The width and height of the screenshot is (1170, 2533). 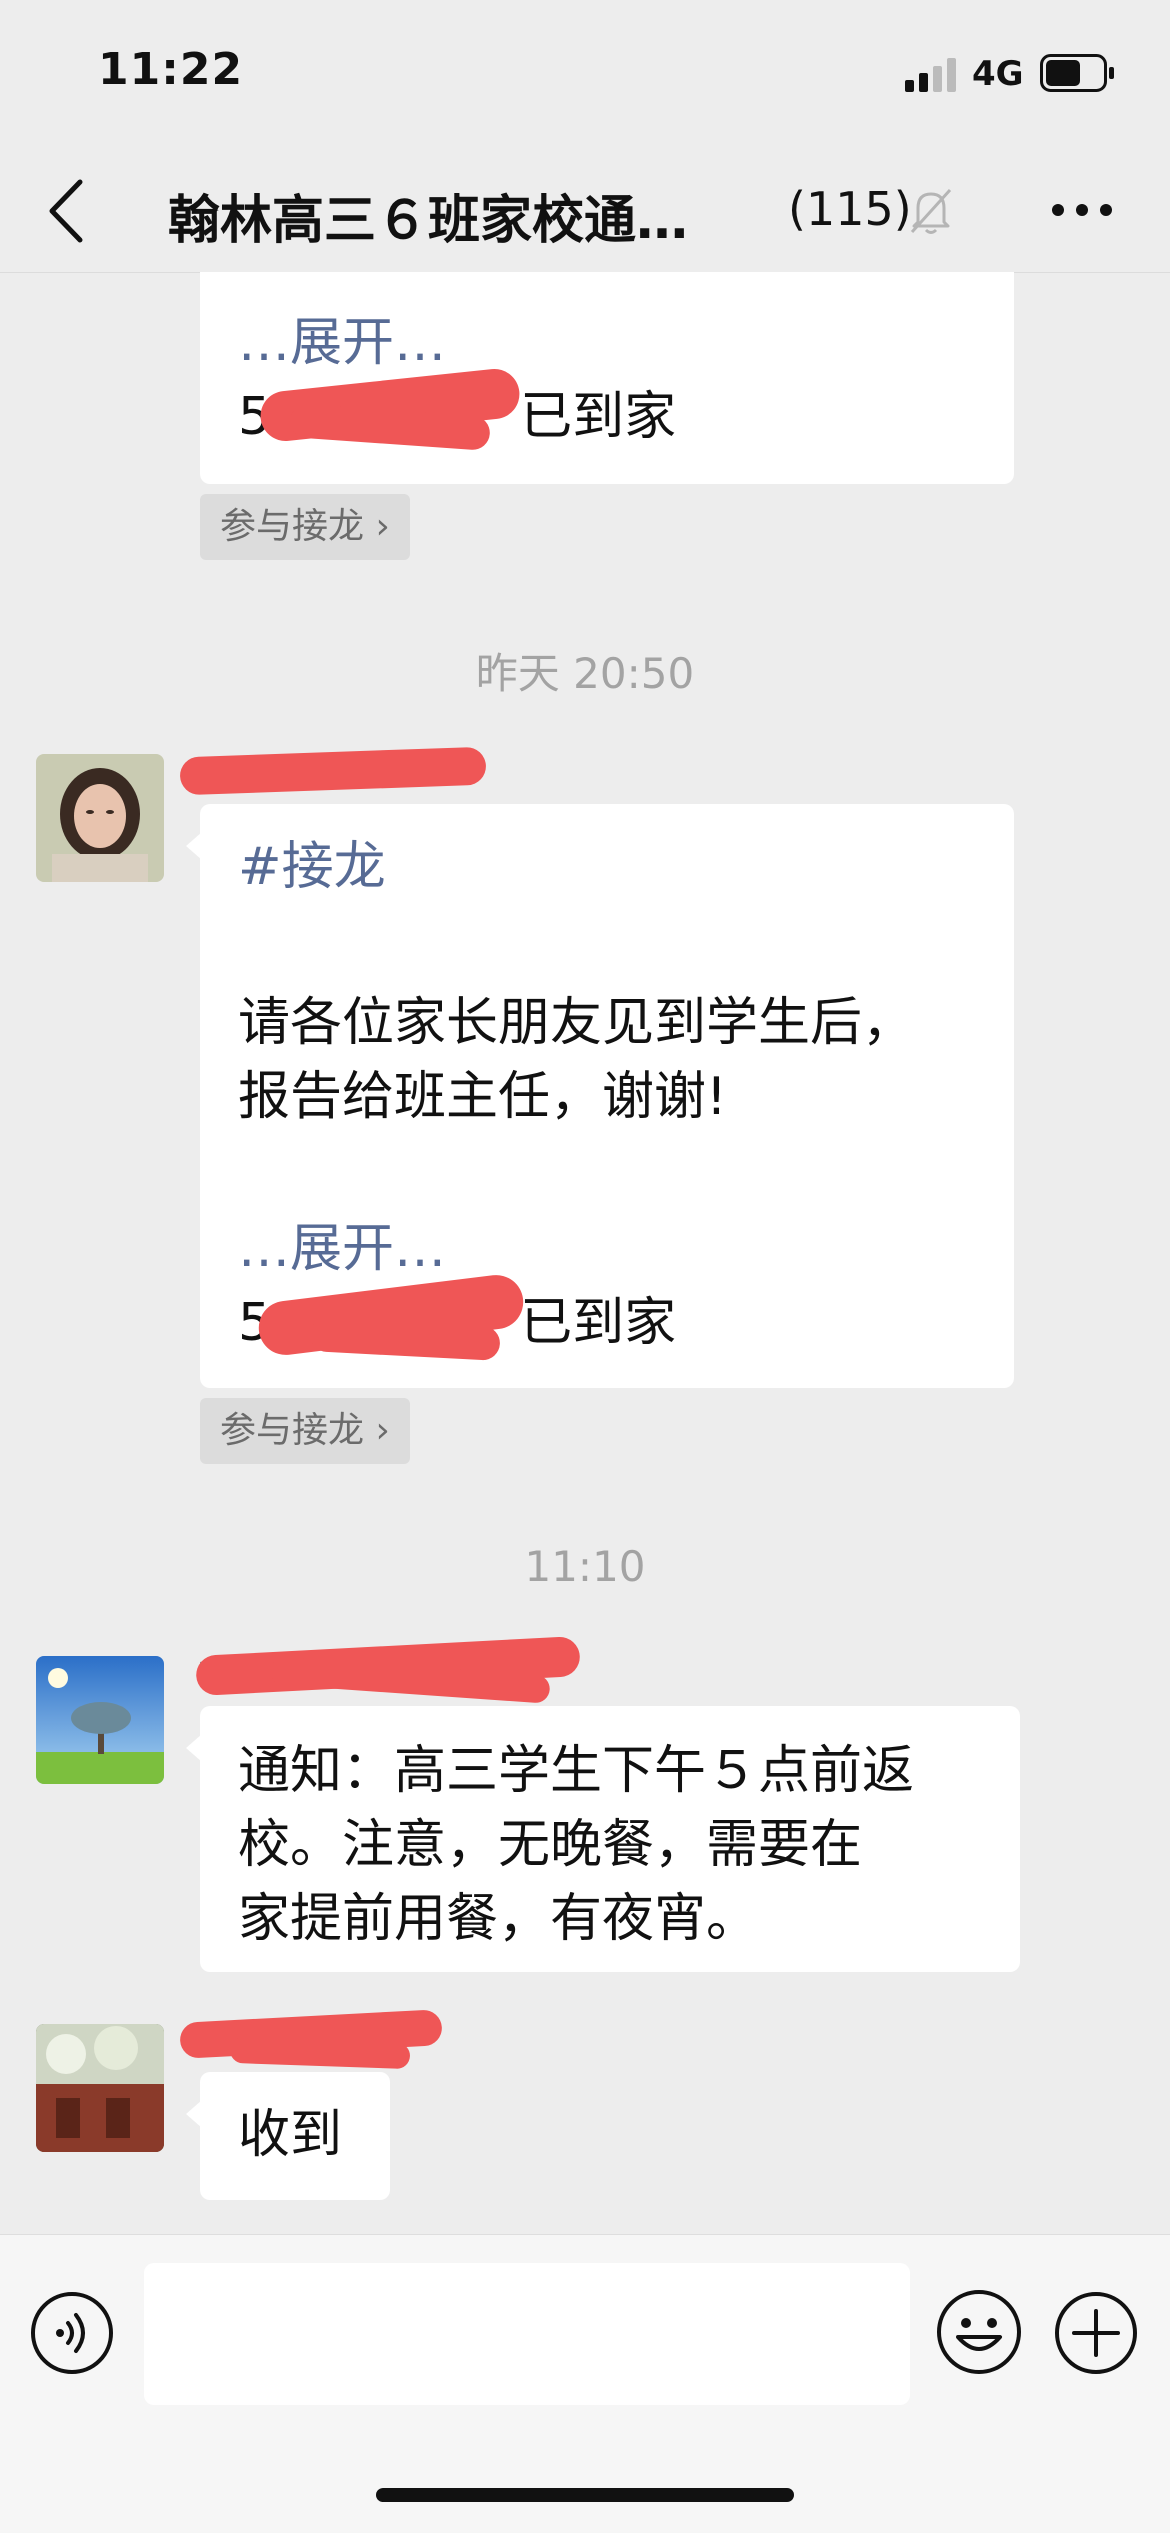 What do you see at coordinates (585, 1566) in the screenshot?
I see `timestamp: 11:10` at bounding box center [585, 1566].